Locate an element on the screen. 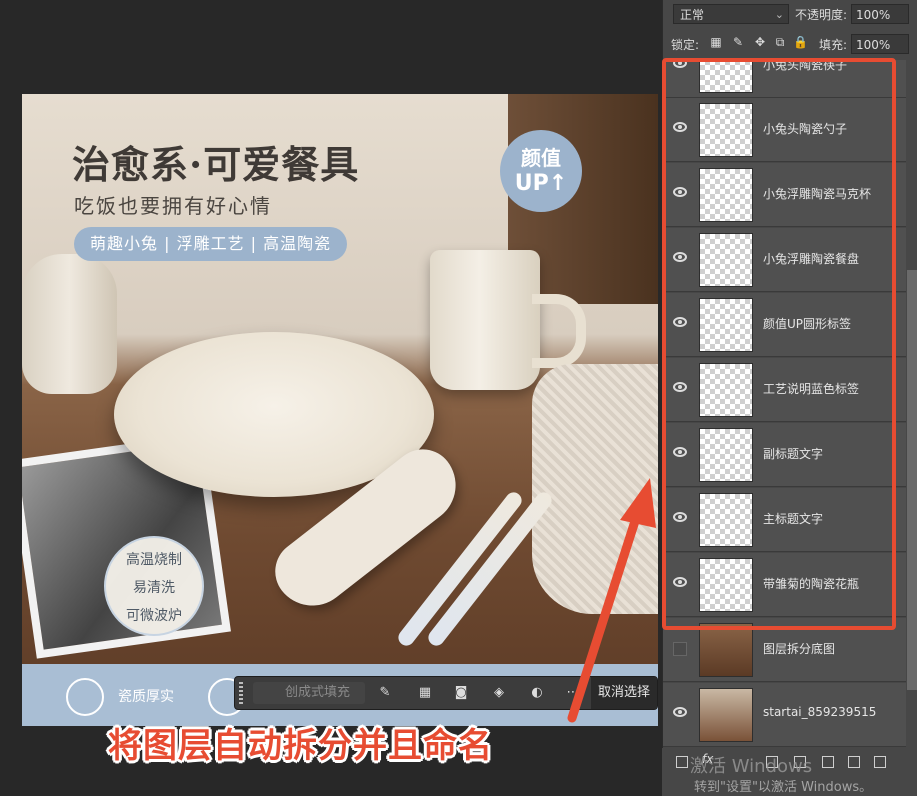 This screenshot has width=917, height=796. blend-opacity-row: 正常 ⌄ 不透明度: 100% is located at coordinates (791, 15).